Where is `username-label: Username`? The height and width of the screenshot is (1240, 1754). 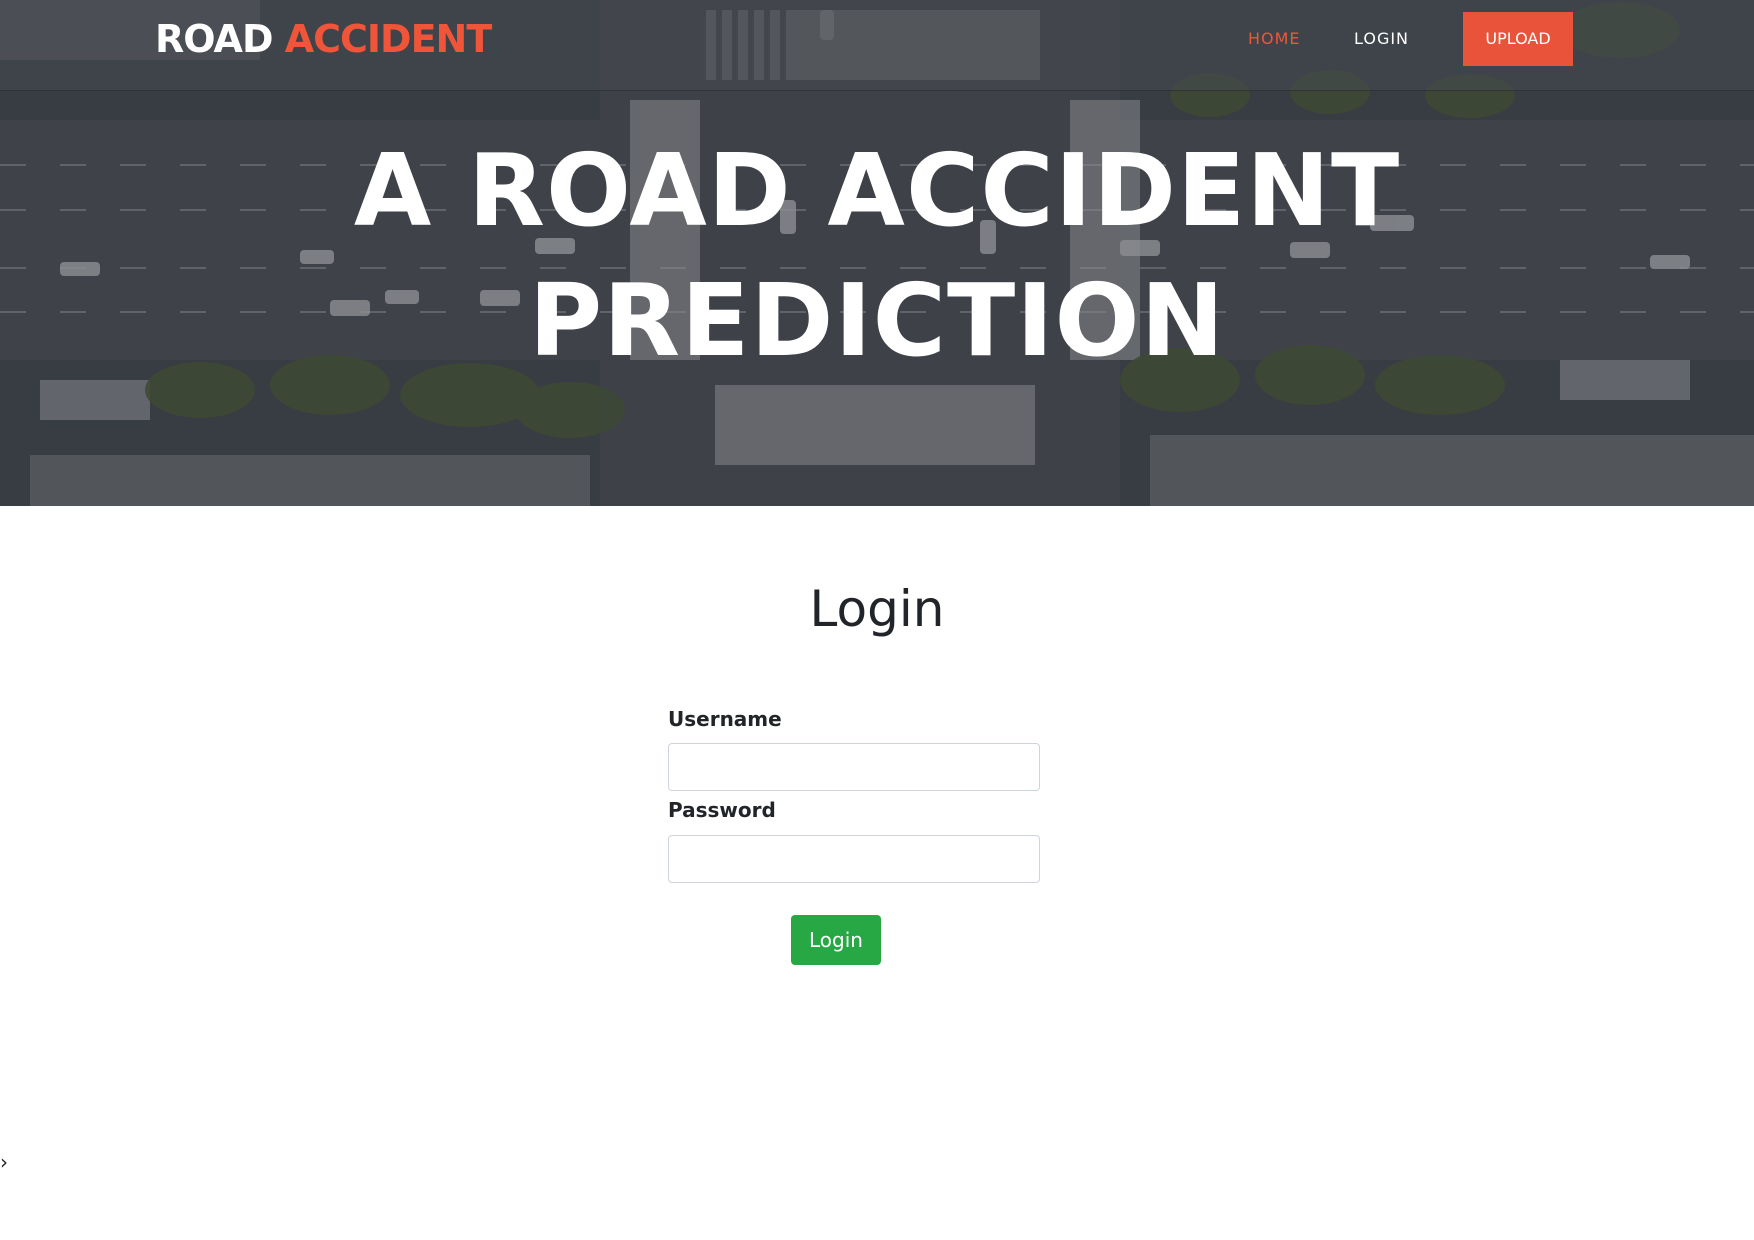
username-label: Username is located at coordinates (725, 719).